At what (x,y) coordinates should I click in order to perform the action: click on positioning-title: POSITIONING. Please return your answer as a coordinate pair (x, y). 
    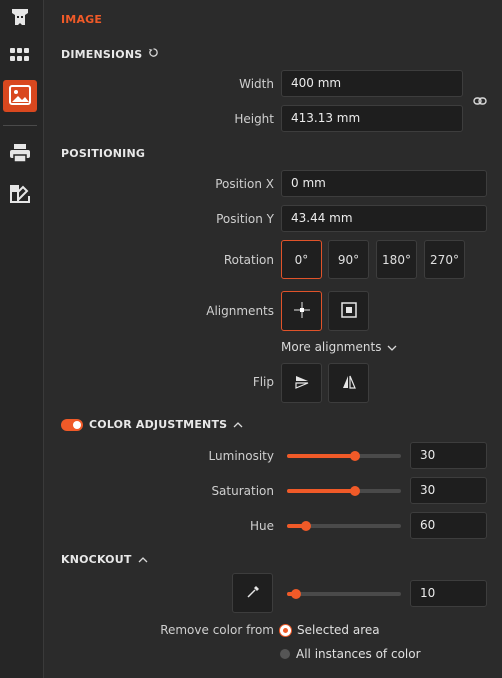
    Looking at the image, I should click on (103, 153).